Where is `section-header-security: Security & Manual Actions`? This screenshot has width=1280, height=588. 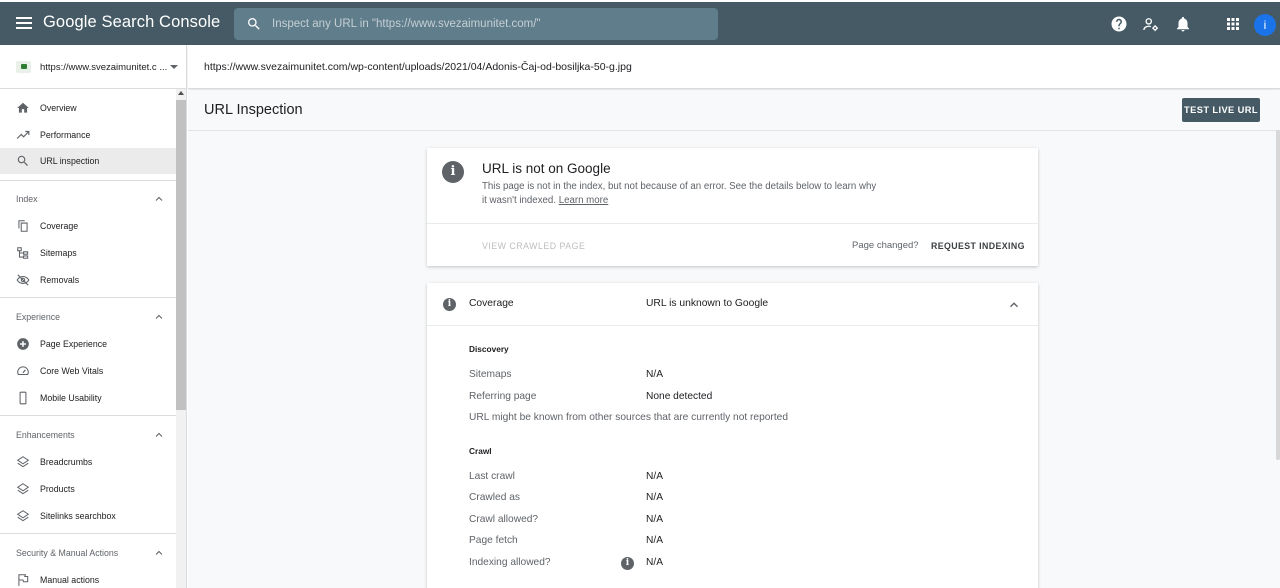 section-header-security: Security & Manual Actions is located at coordinates (88, 553).